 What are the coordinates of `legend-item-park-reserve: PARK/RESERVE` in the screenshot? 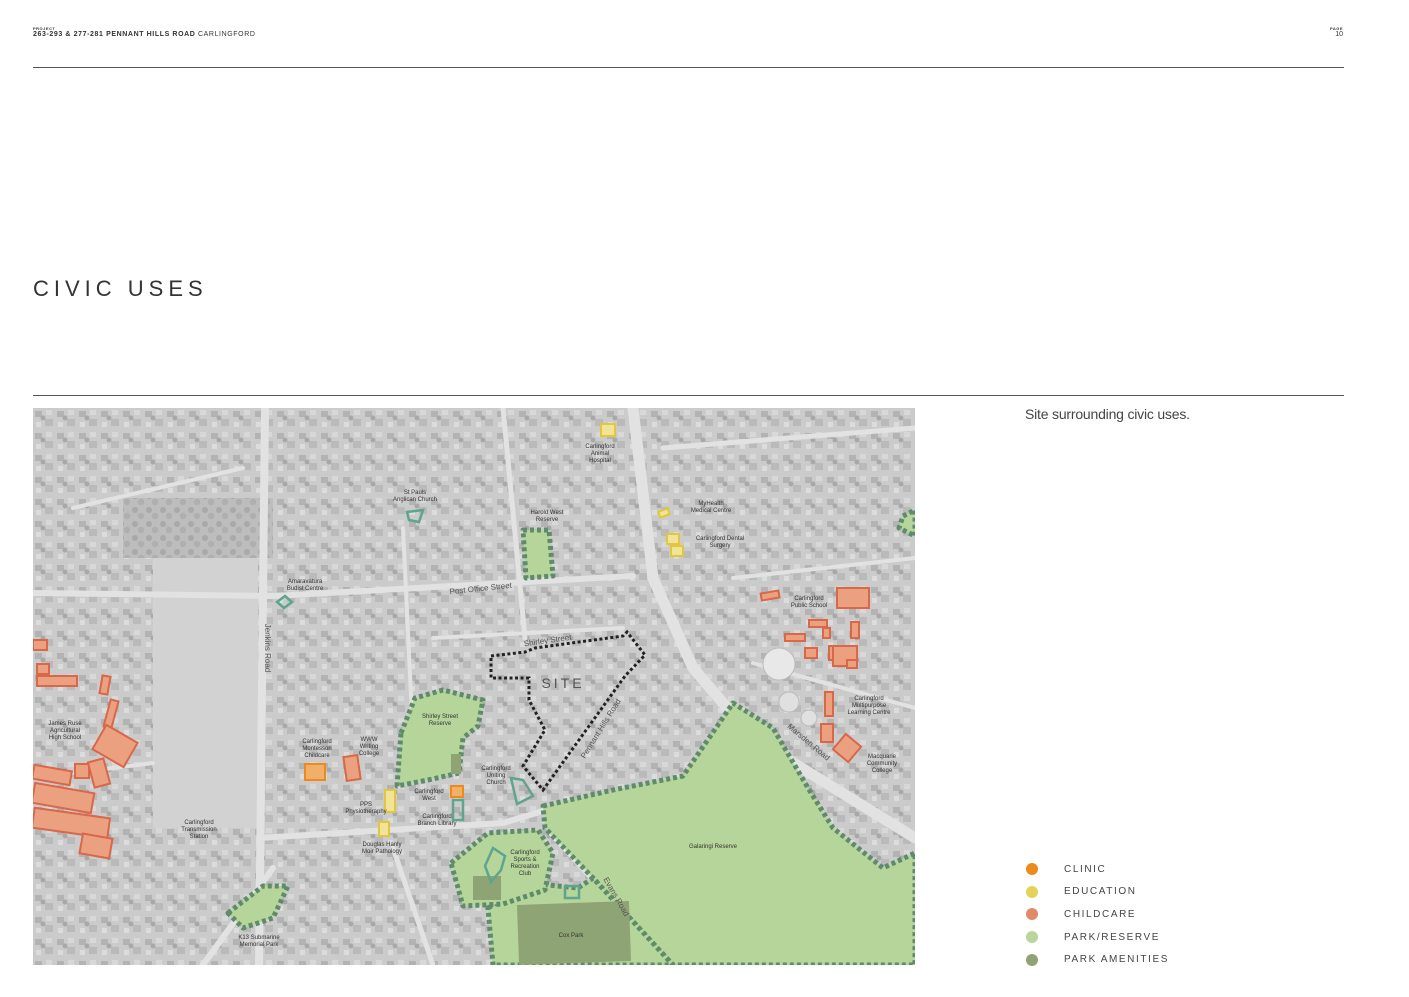 It's located at (1097, 937).